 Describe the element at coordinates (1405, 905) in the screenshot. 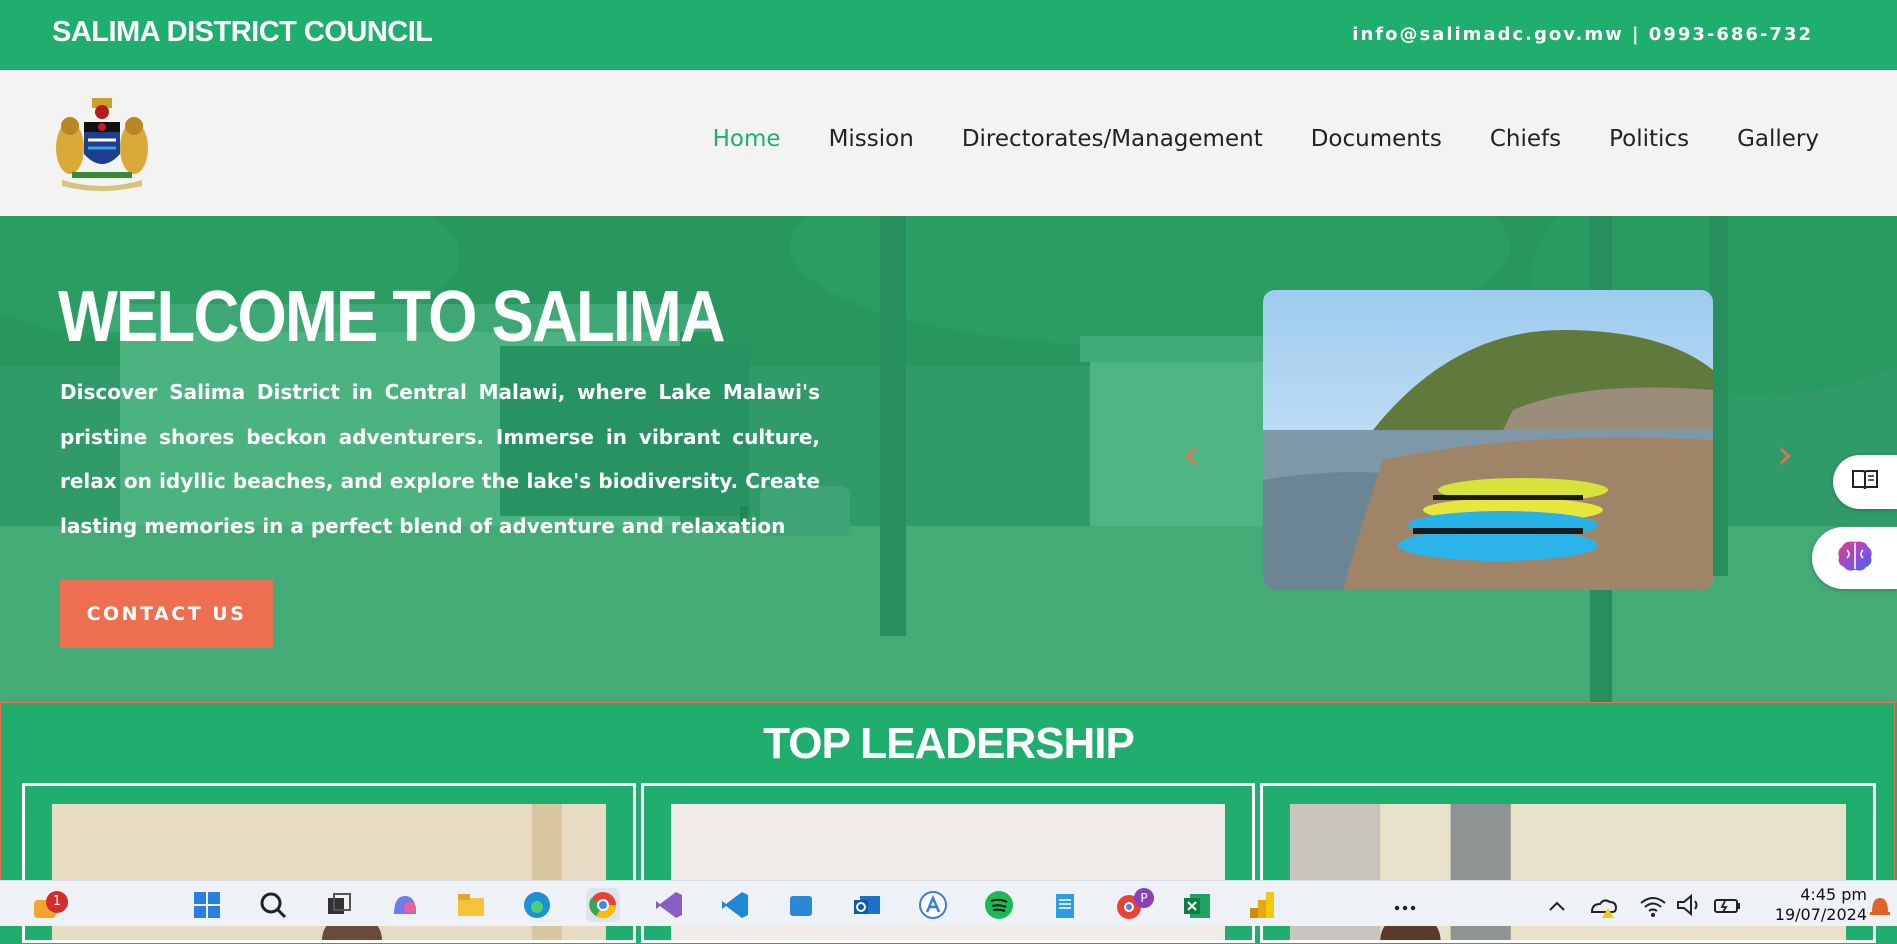

I see `more-icon` at that location.